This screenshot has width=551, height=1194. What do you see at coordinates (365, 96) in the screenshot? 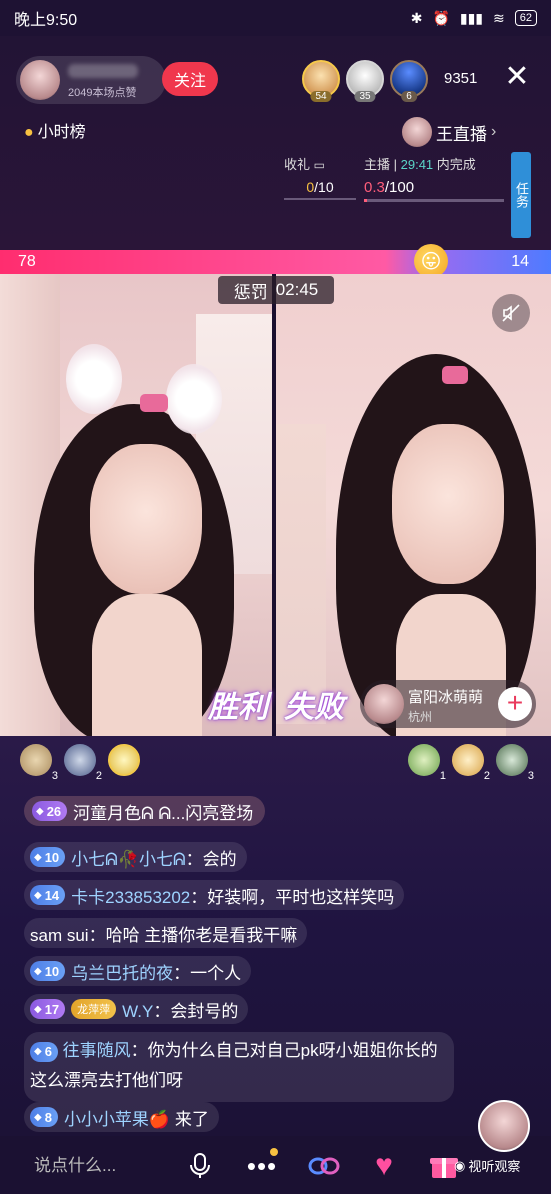
I see `viewer-badge: 35` at bounding box center [365, 96].